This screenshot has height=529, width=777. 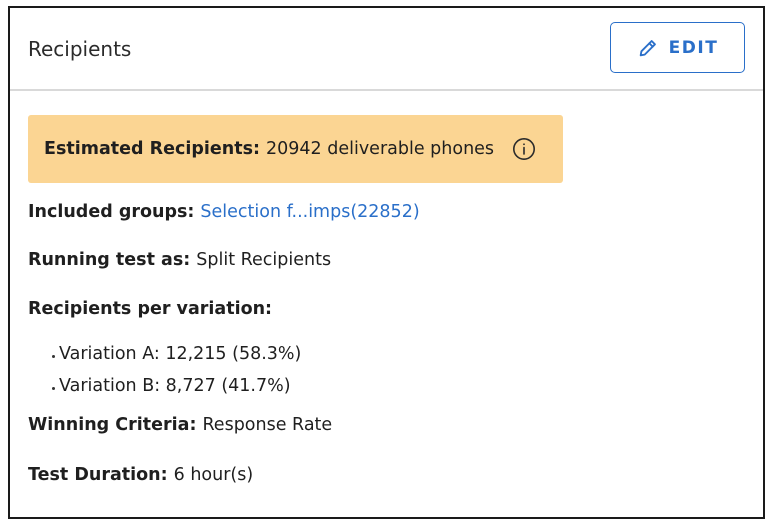 What do you see at coordinates (386, 475) in the screenshot?
I see `test-duration-row: Test Duration: 6 hour(s)` at bounding box center [386, 475].